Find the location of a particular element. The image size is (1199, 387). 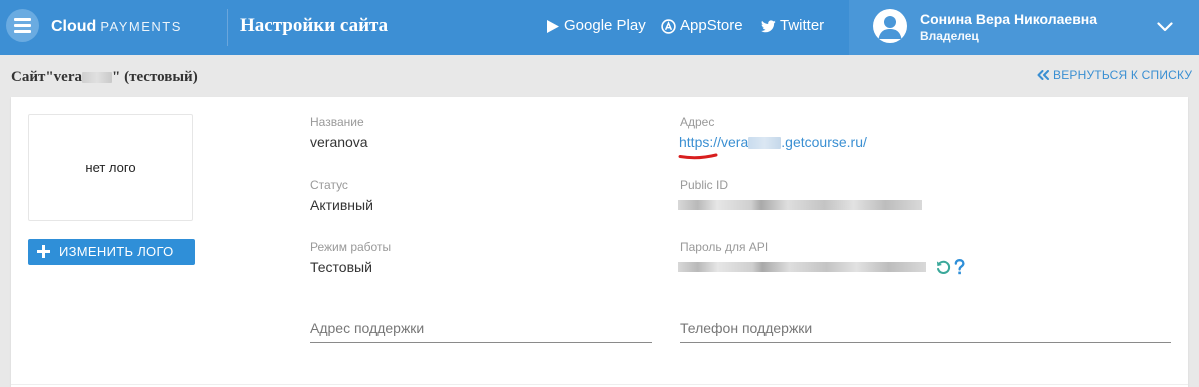

support-address-field is located at coordinates (481, 328).